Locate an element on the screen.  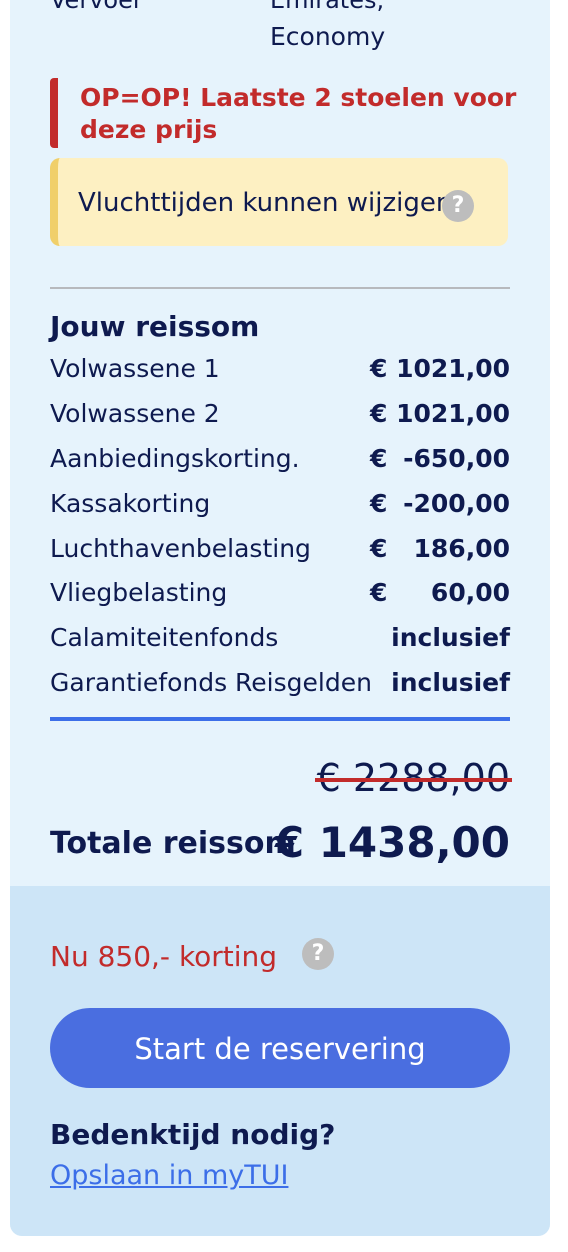
price-line-item: Luchthavenbelasting € 186,00 is located at coordinates (280, 554).